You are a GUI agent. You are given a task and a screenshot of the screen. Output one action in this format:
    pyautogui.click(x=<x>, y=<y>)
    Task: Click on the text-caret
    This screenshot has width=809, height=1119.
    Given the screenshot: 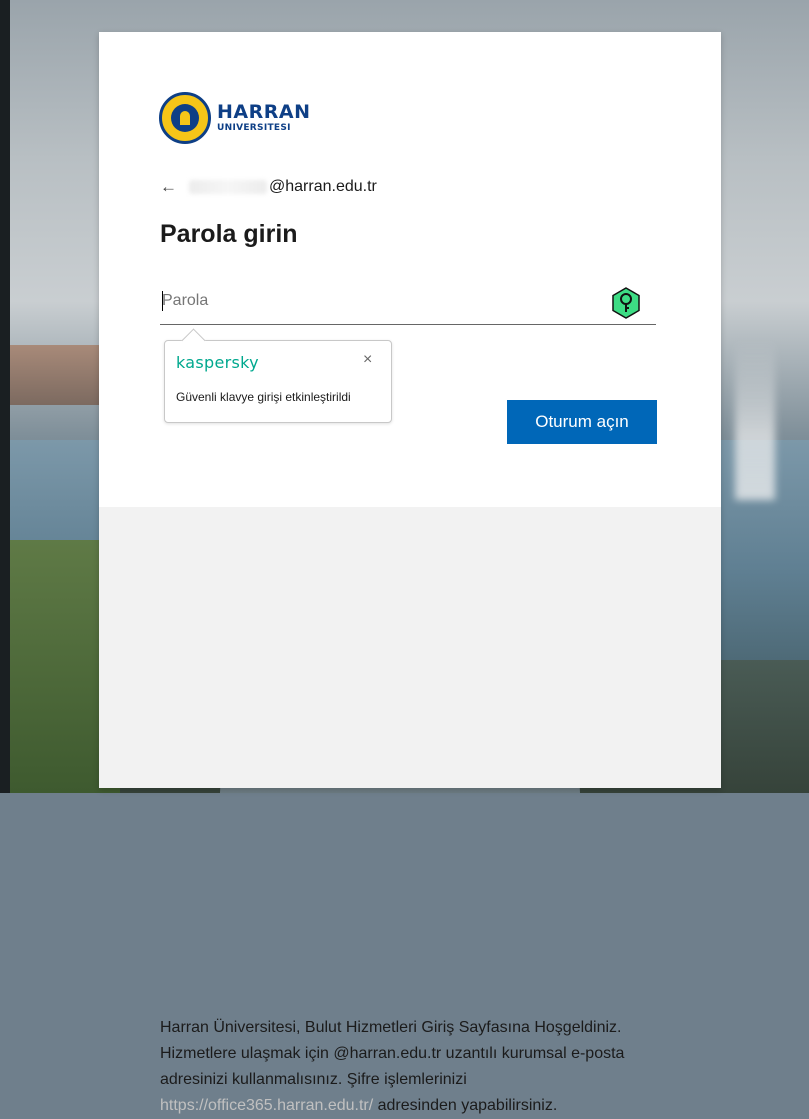 What is the action you would take?
    pyautogui.click(x=162, y=301)
    